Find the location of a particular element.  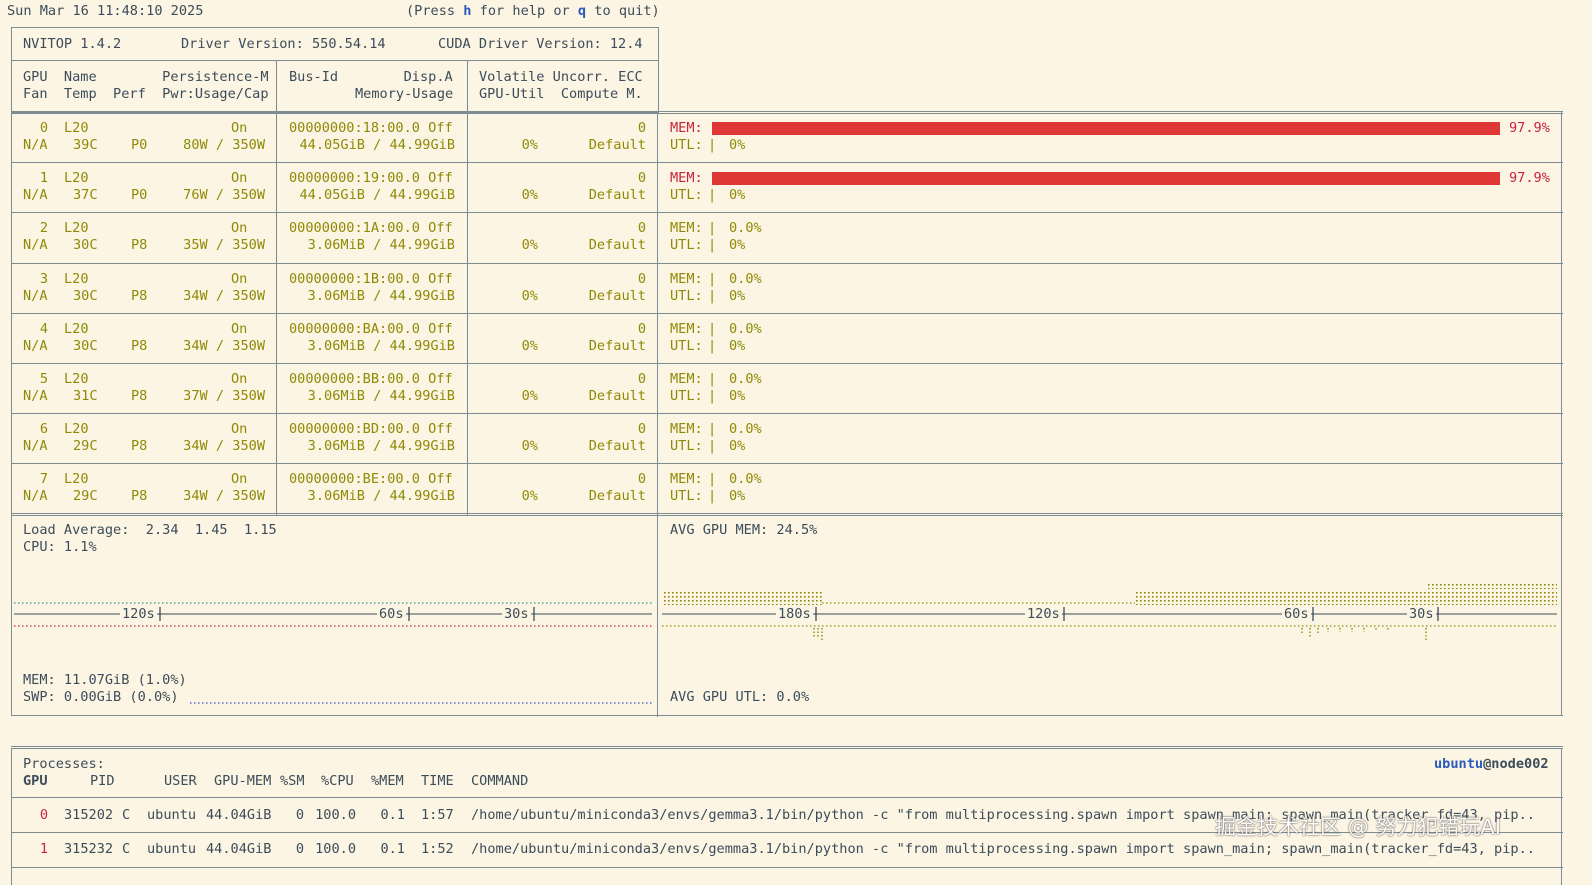

processes-title: Processes: is located at coordinates (64, 764).